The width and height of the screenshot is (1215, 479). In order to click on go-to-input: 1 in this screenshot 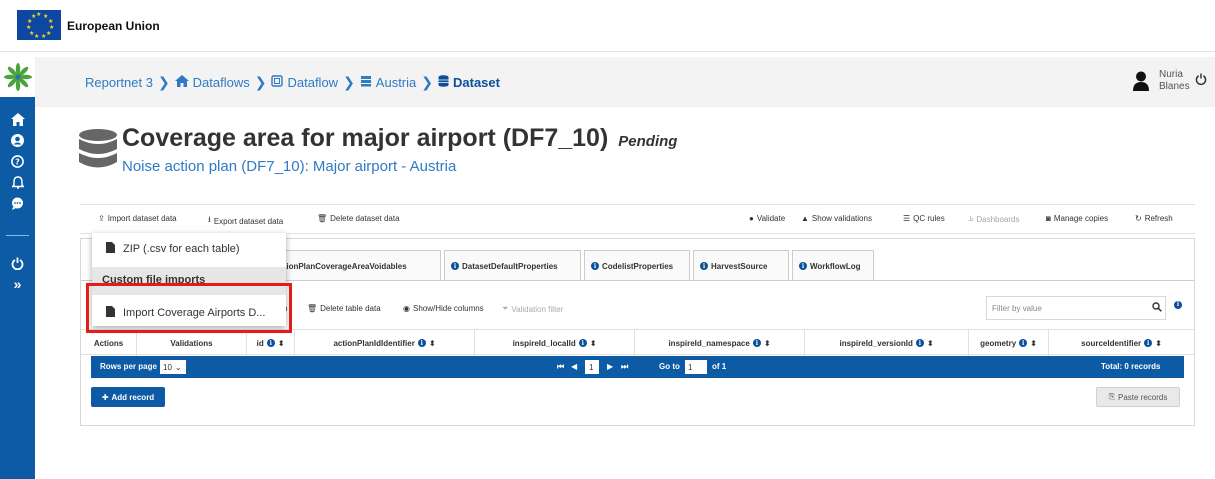, I will do `click(696, 367)`.